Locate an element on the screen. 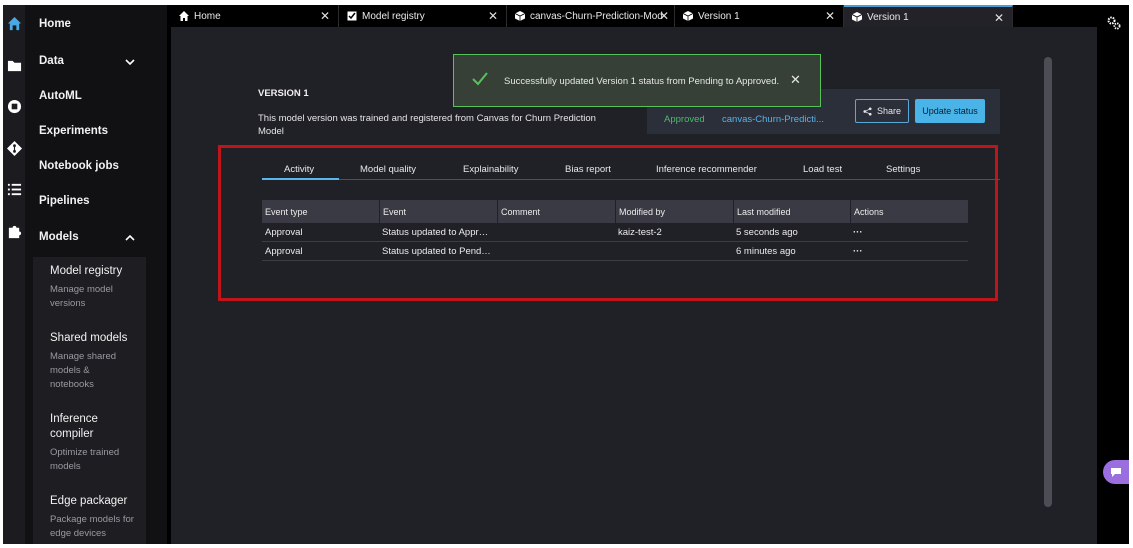  submenu-inference-compiler-desc: Optimize trained models is located at coordinates (85, 459).